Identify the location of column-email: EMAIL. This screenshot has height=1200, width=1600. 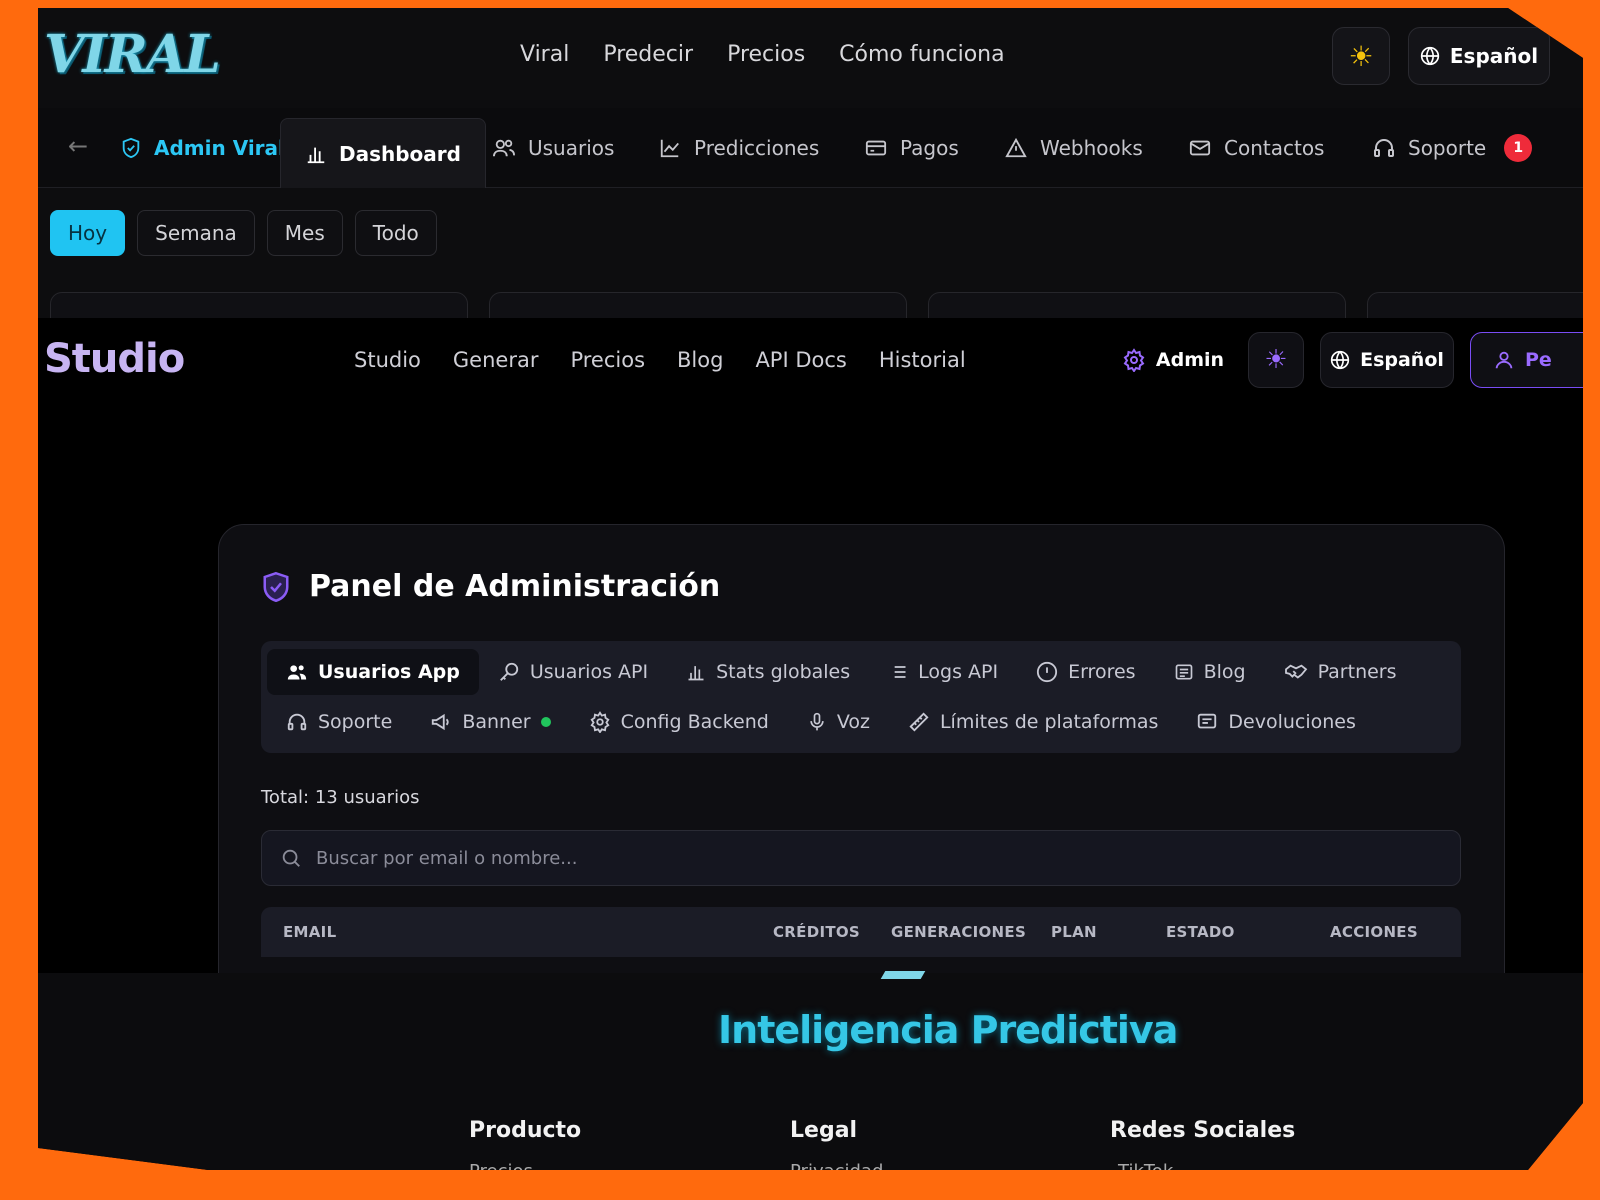
(309, 932).